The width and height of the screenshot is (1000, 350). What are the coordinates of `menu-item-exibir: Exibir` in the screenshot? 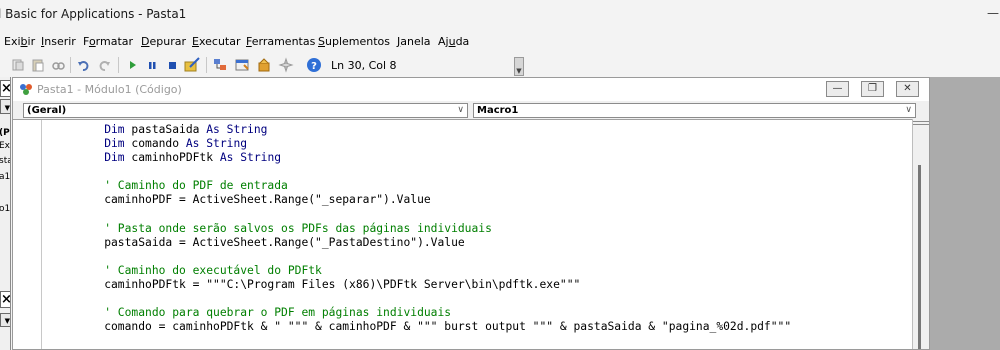 It's located at (19, 41).